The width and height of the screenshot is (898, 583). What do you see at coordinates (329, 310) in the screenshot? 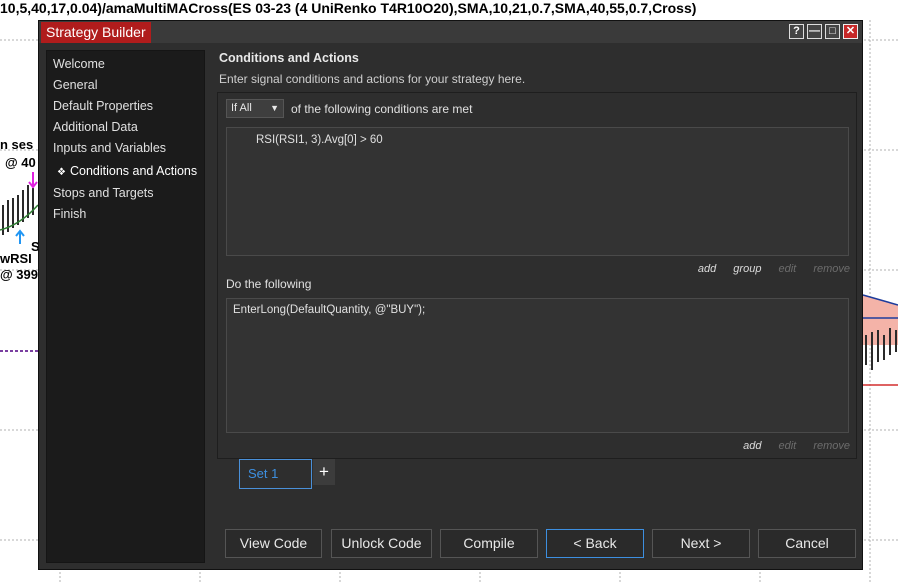
I see `action-item: EnterLong(DefaultQuantity, @"BUY");` at bounding box center [329, 310].